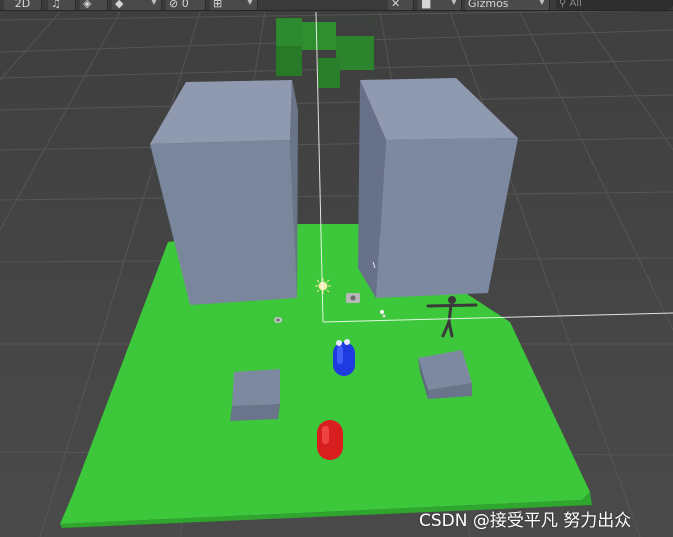 This screenshot has height=537, width=673. I want to click on camera-settings-button: ■ ▼, so click(440, 5).